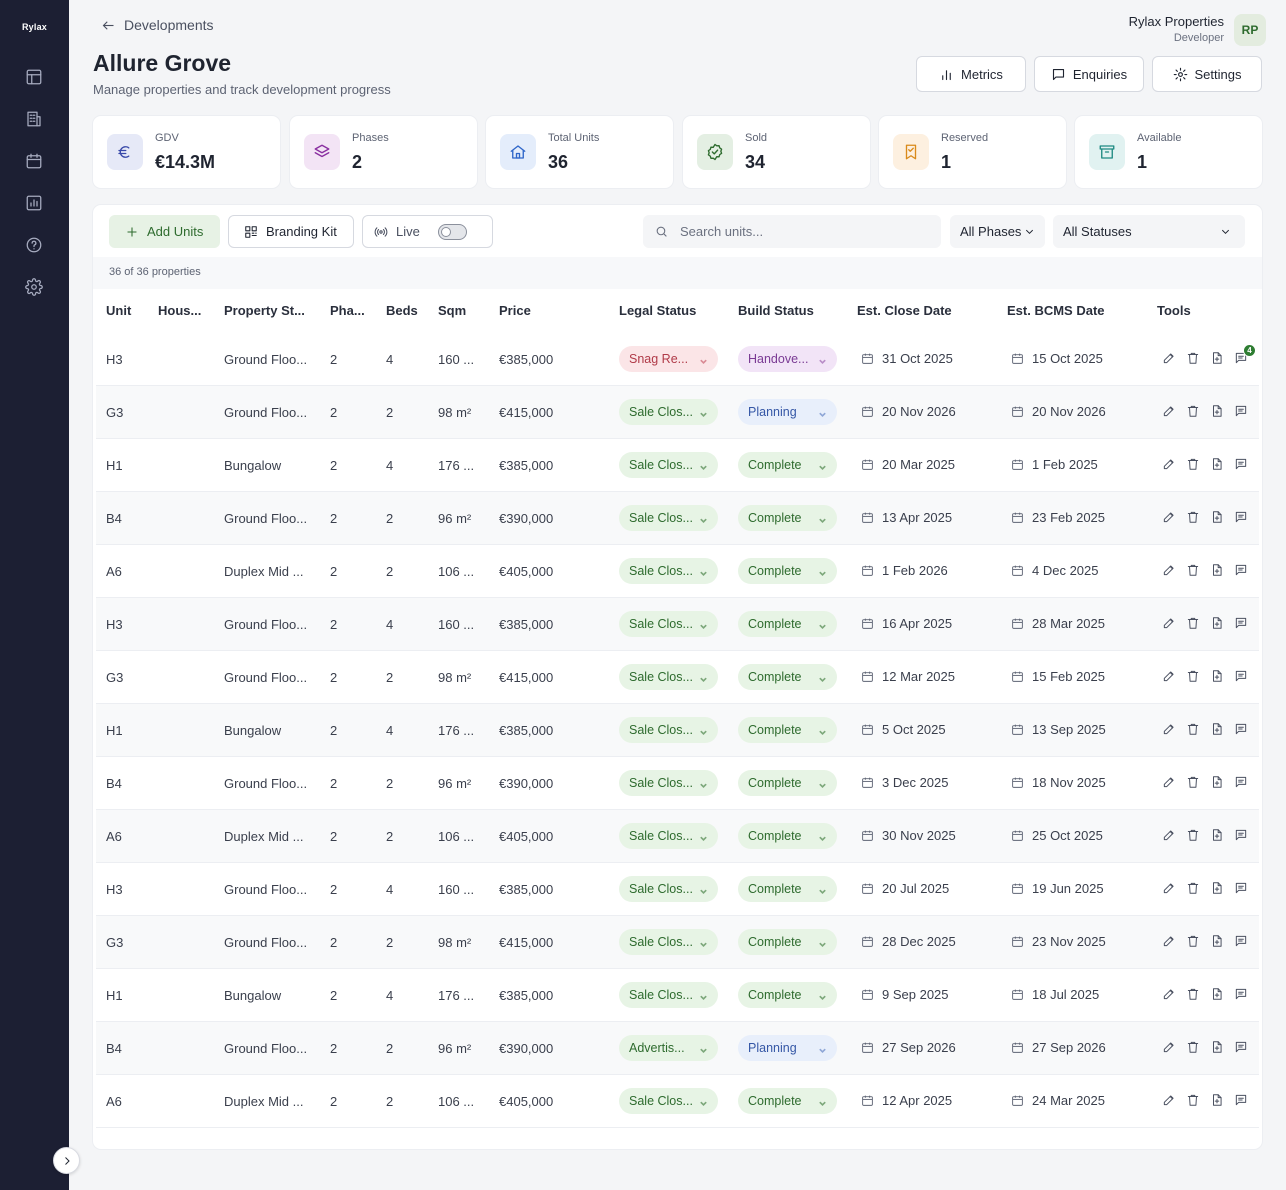 The image size is (1286, 1190). What do you see at coordinates (515, 310) in the screenshot?
I see `col-price: Price` at bounding box center [515, 310].